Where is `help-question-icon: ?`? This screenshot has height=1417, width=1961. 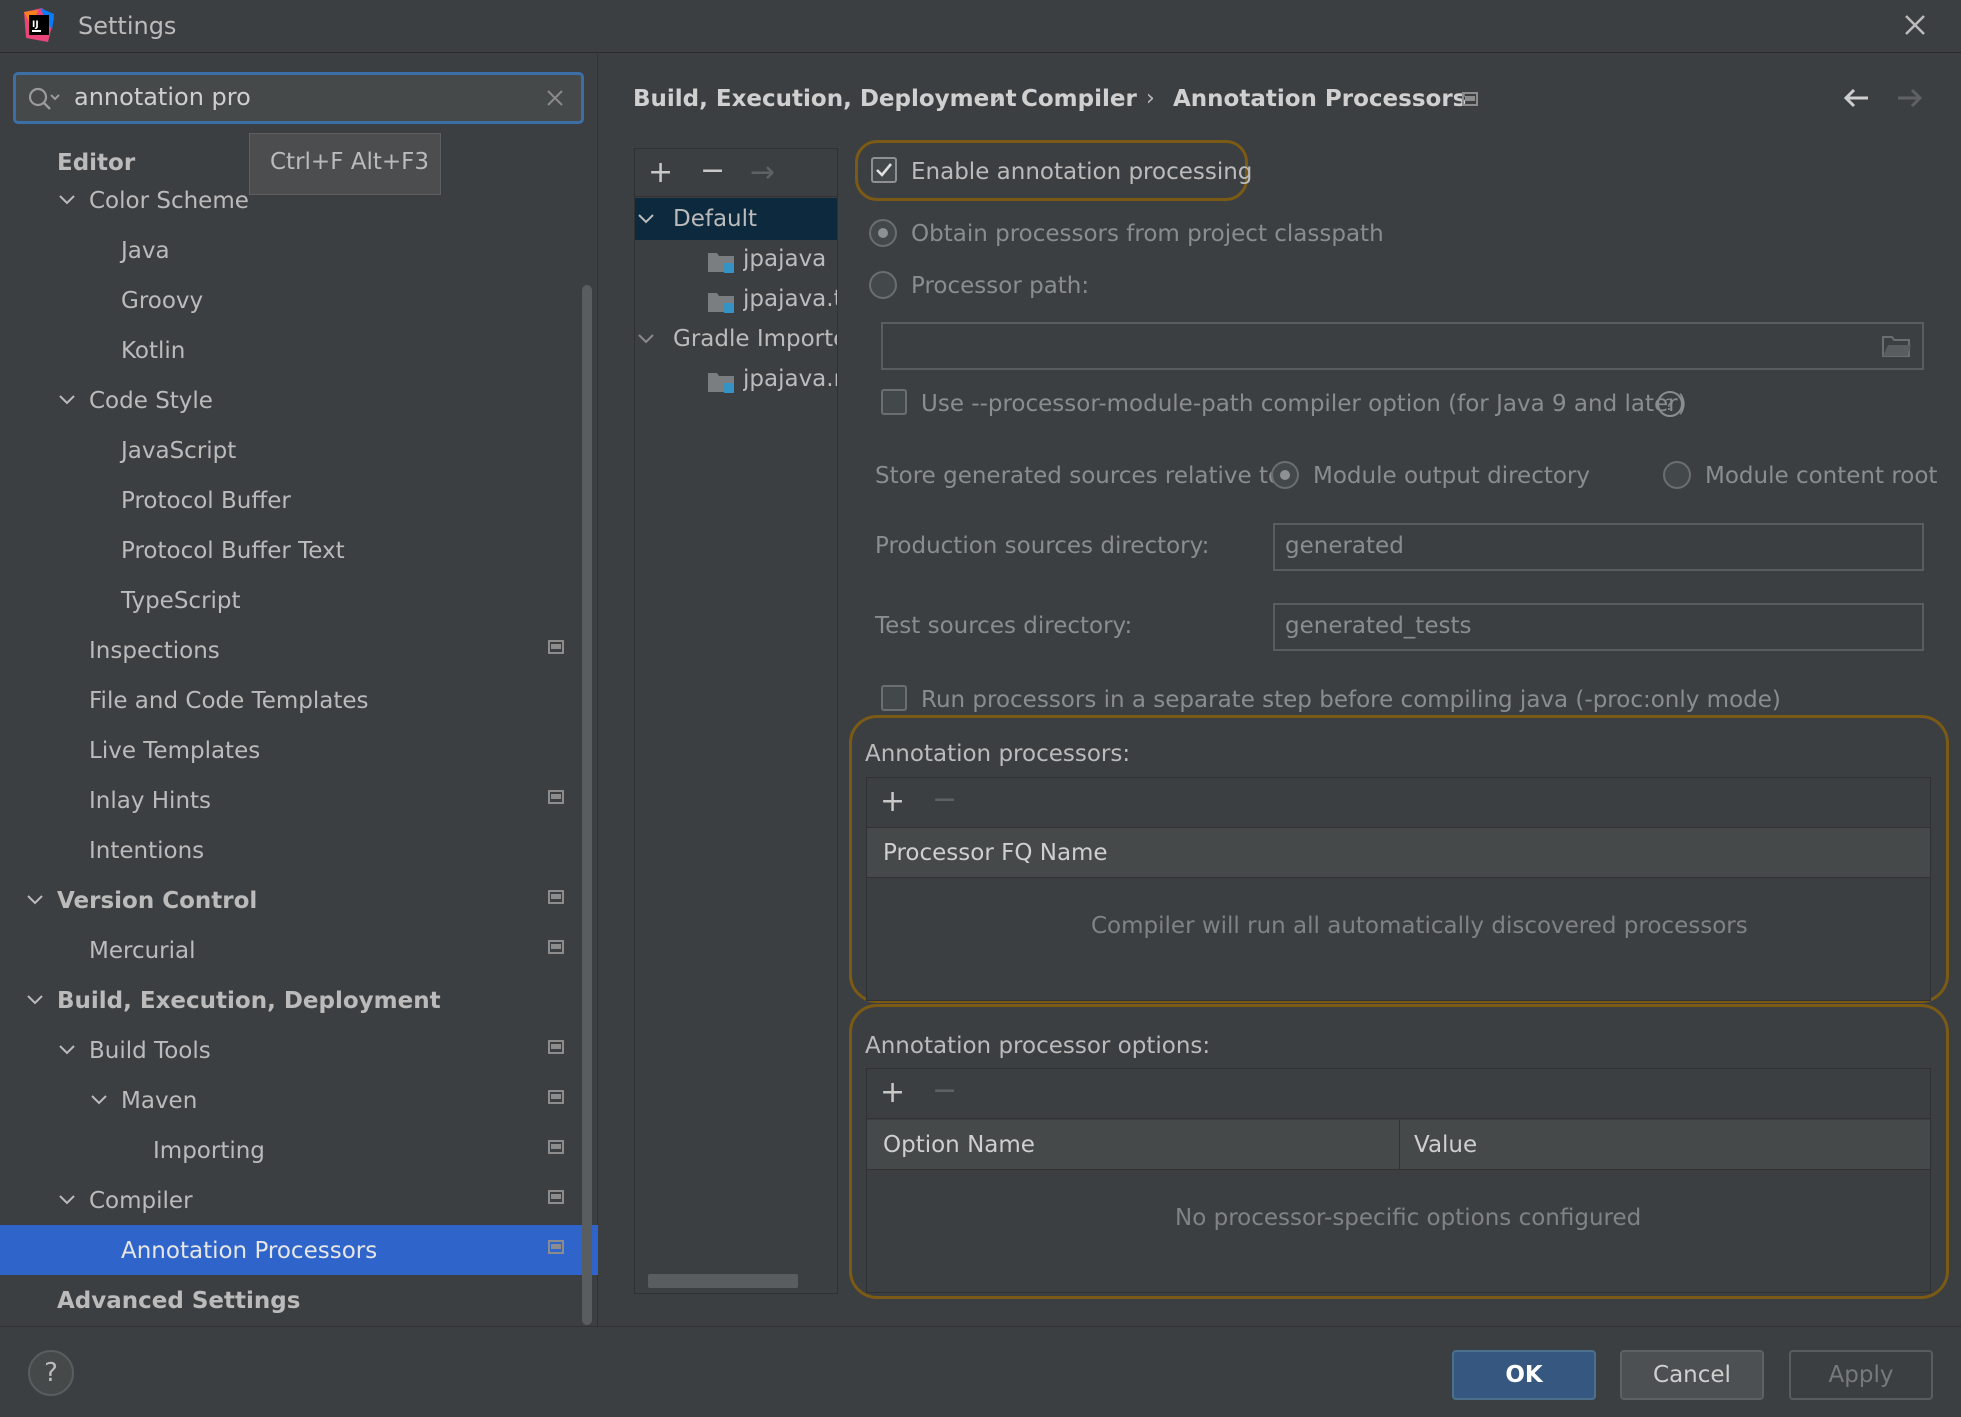
help-question-icon: ? is located at coordinates (1670, 404).